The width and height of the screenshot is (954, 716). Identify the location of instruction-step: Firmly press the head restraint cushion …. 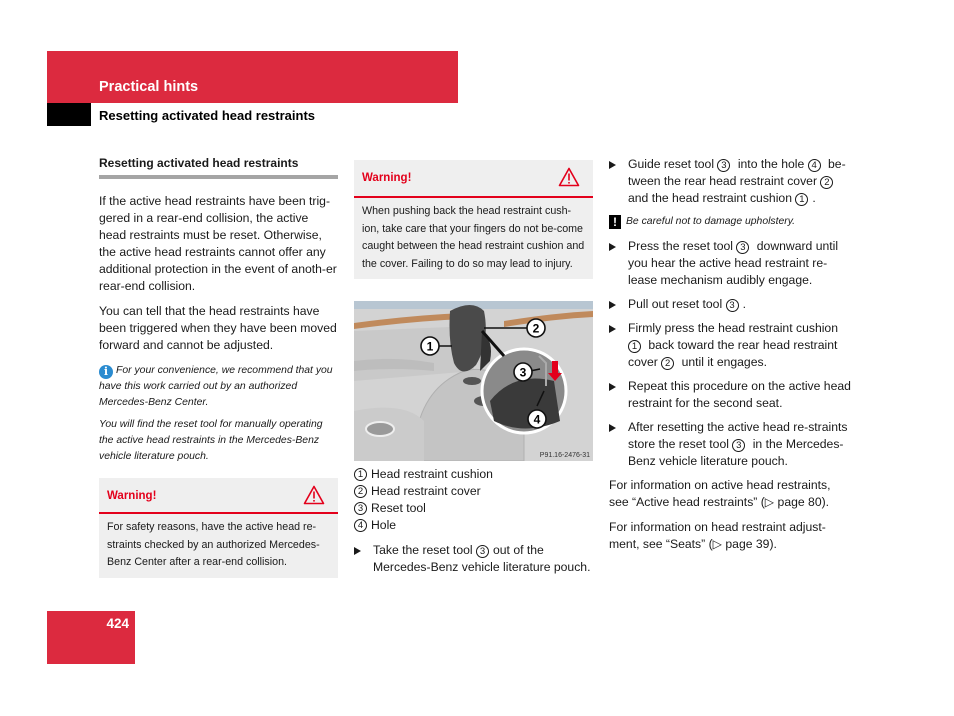
(730, 345).